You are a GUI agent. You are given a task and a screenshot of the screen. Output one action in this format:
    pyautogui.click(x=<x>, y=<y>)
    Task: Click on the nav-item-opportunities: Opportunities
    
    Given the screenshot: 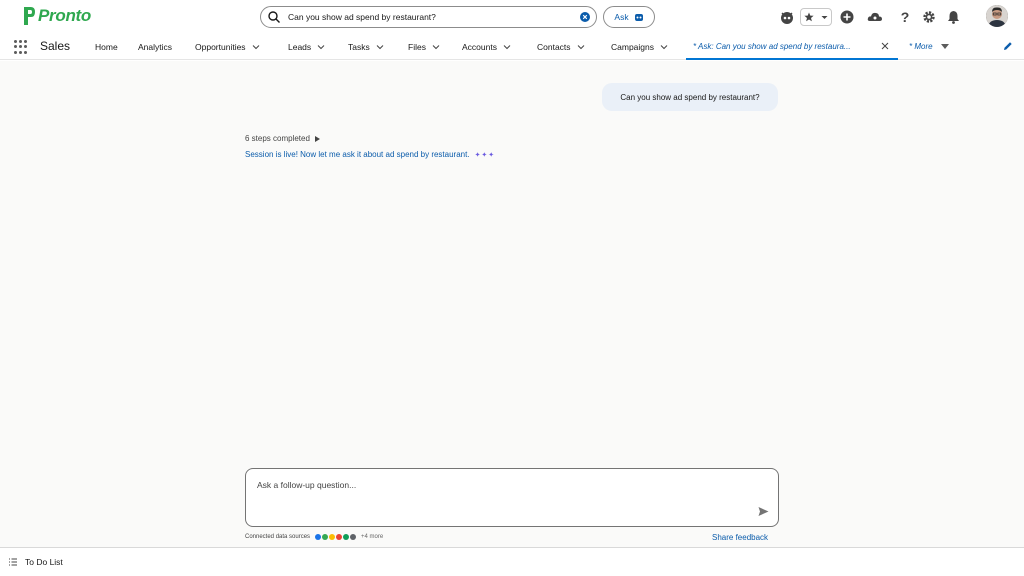 What is the action you would take?
    pyautogui.click(x=227, y=47)
    